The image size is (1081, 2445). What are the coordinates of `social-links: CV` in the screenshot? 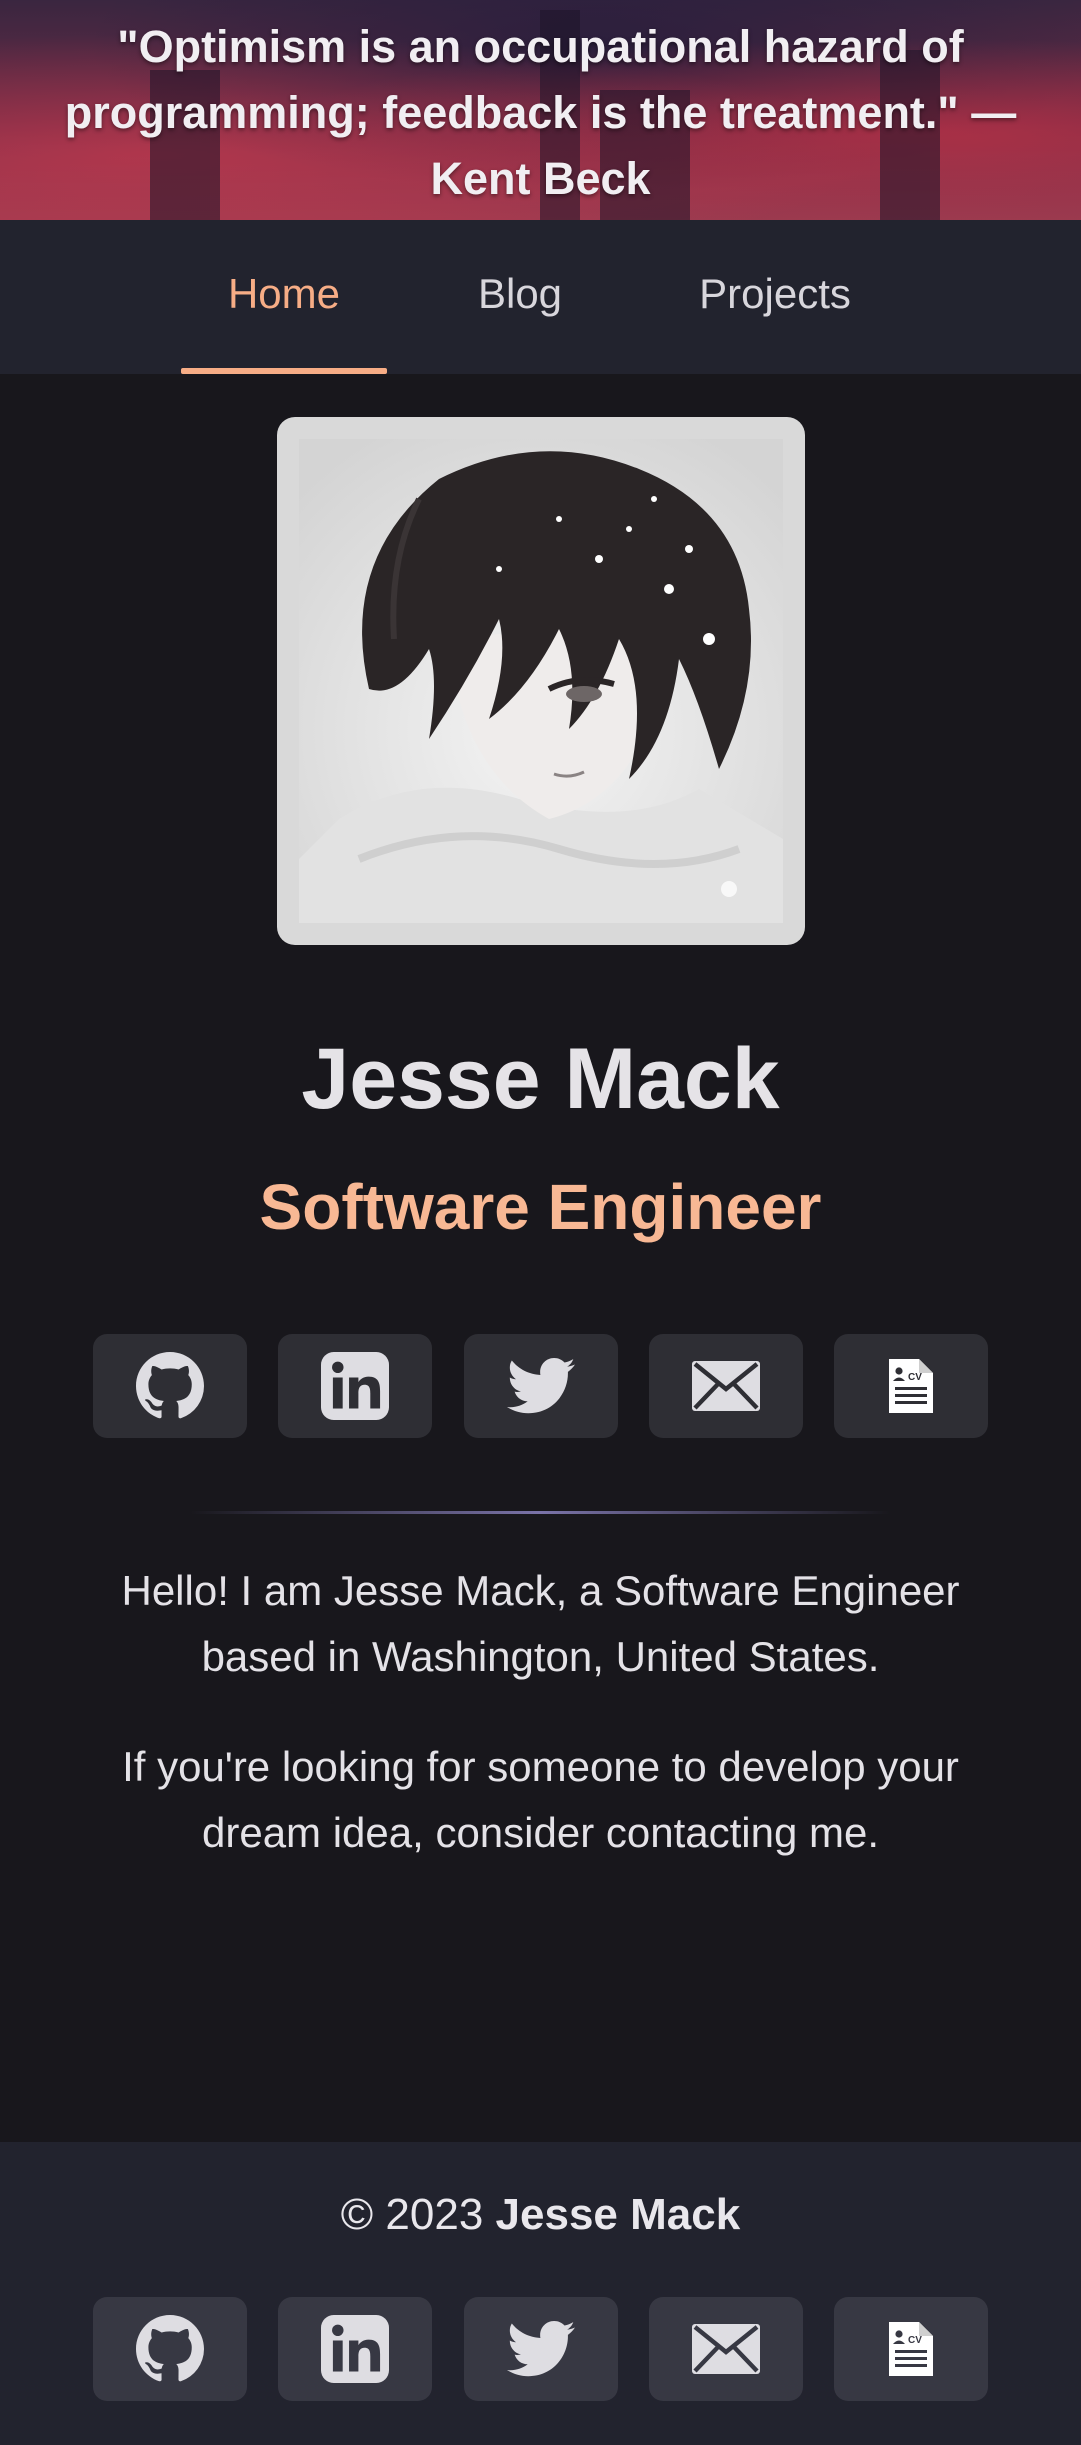 It's located at (540, 1386).